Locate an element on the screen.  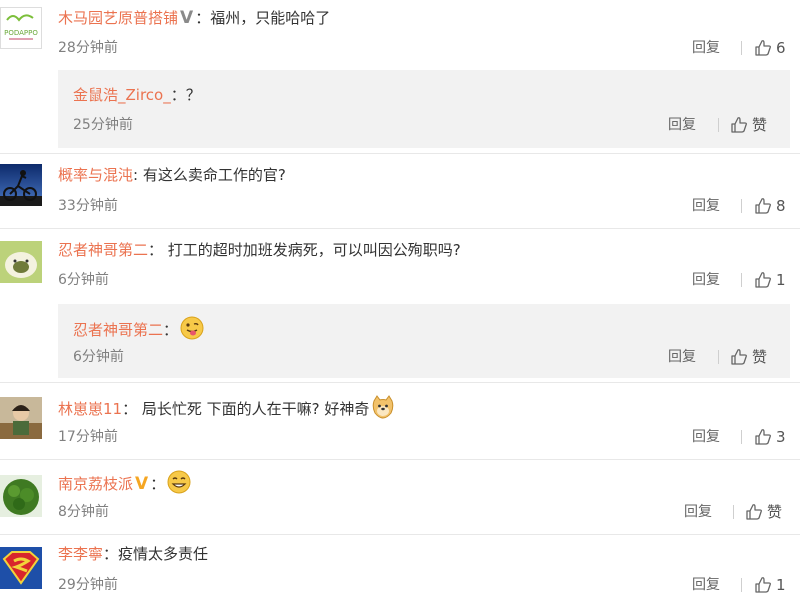
reply-time: 25分钟前 is located at coordinates (103, 125).